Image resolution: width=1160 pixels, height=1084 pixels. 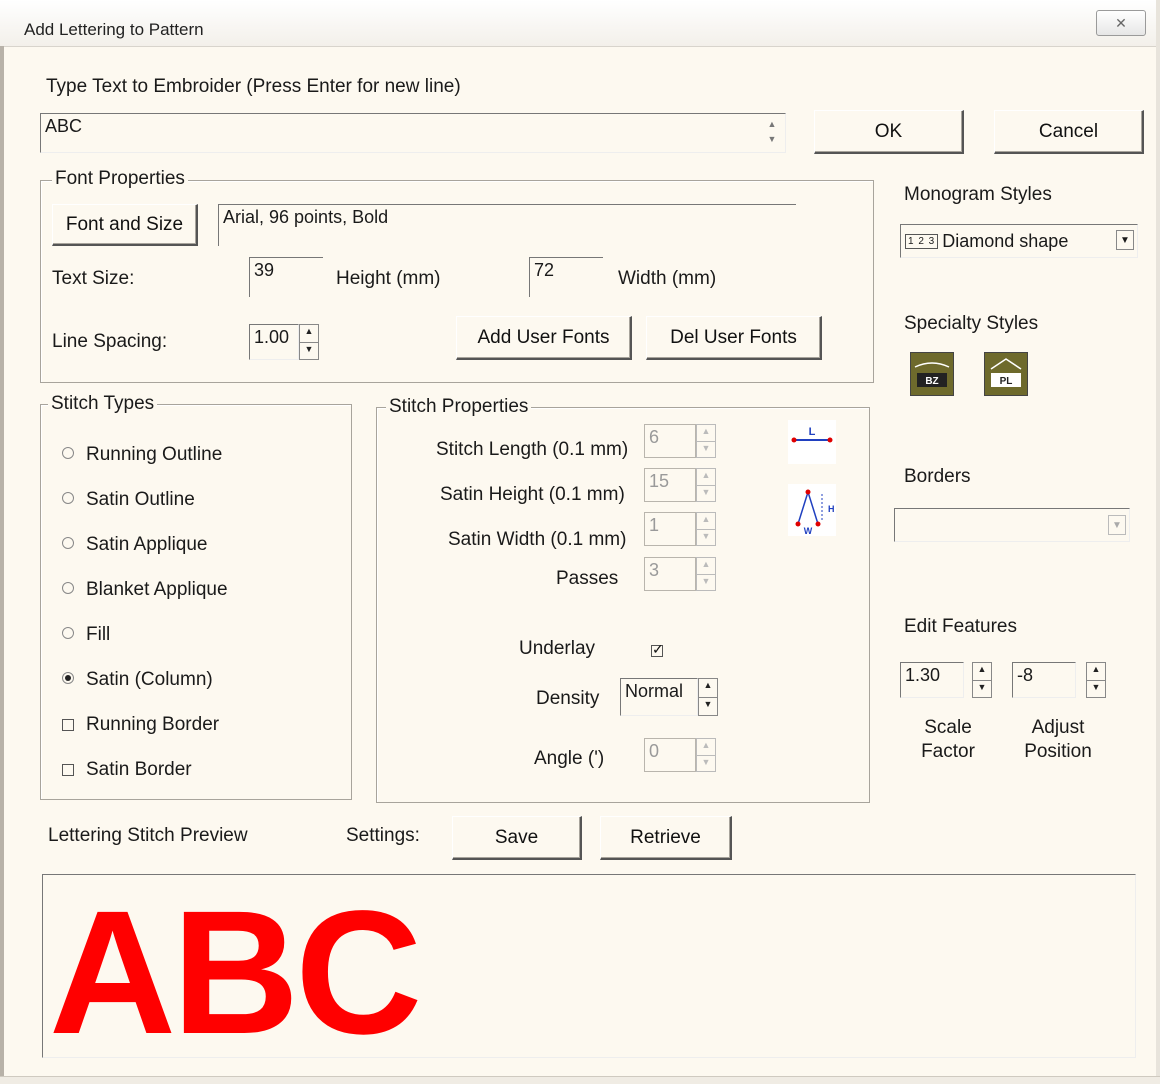 I want to click on save-button: Save, so click(x=517, y=838).